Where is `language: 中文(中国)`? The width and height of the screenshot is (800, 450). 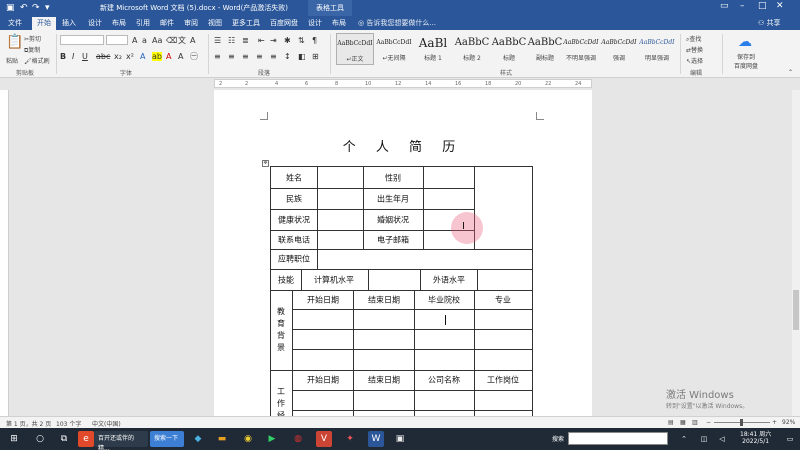 language: 中文(中国) is located at coordinates (106, 423).